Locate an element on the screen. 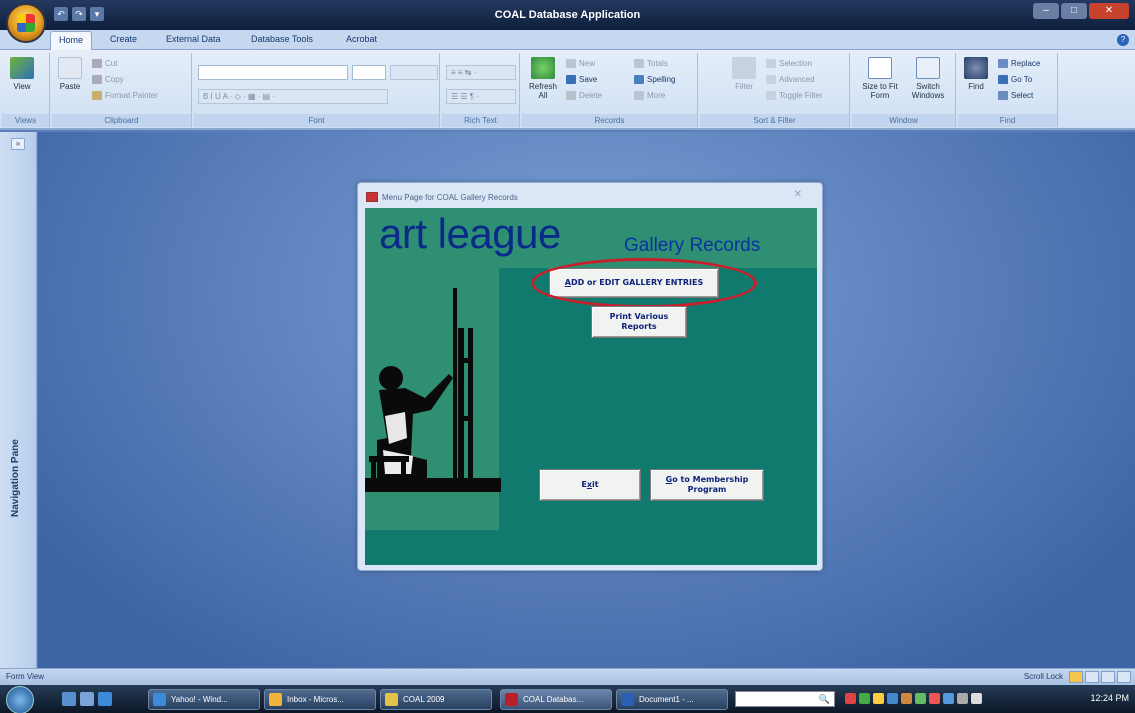 This screenshot has width=1135, height=713. artist-easel-illustration is located at coordinates (433, 390).